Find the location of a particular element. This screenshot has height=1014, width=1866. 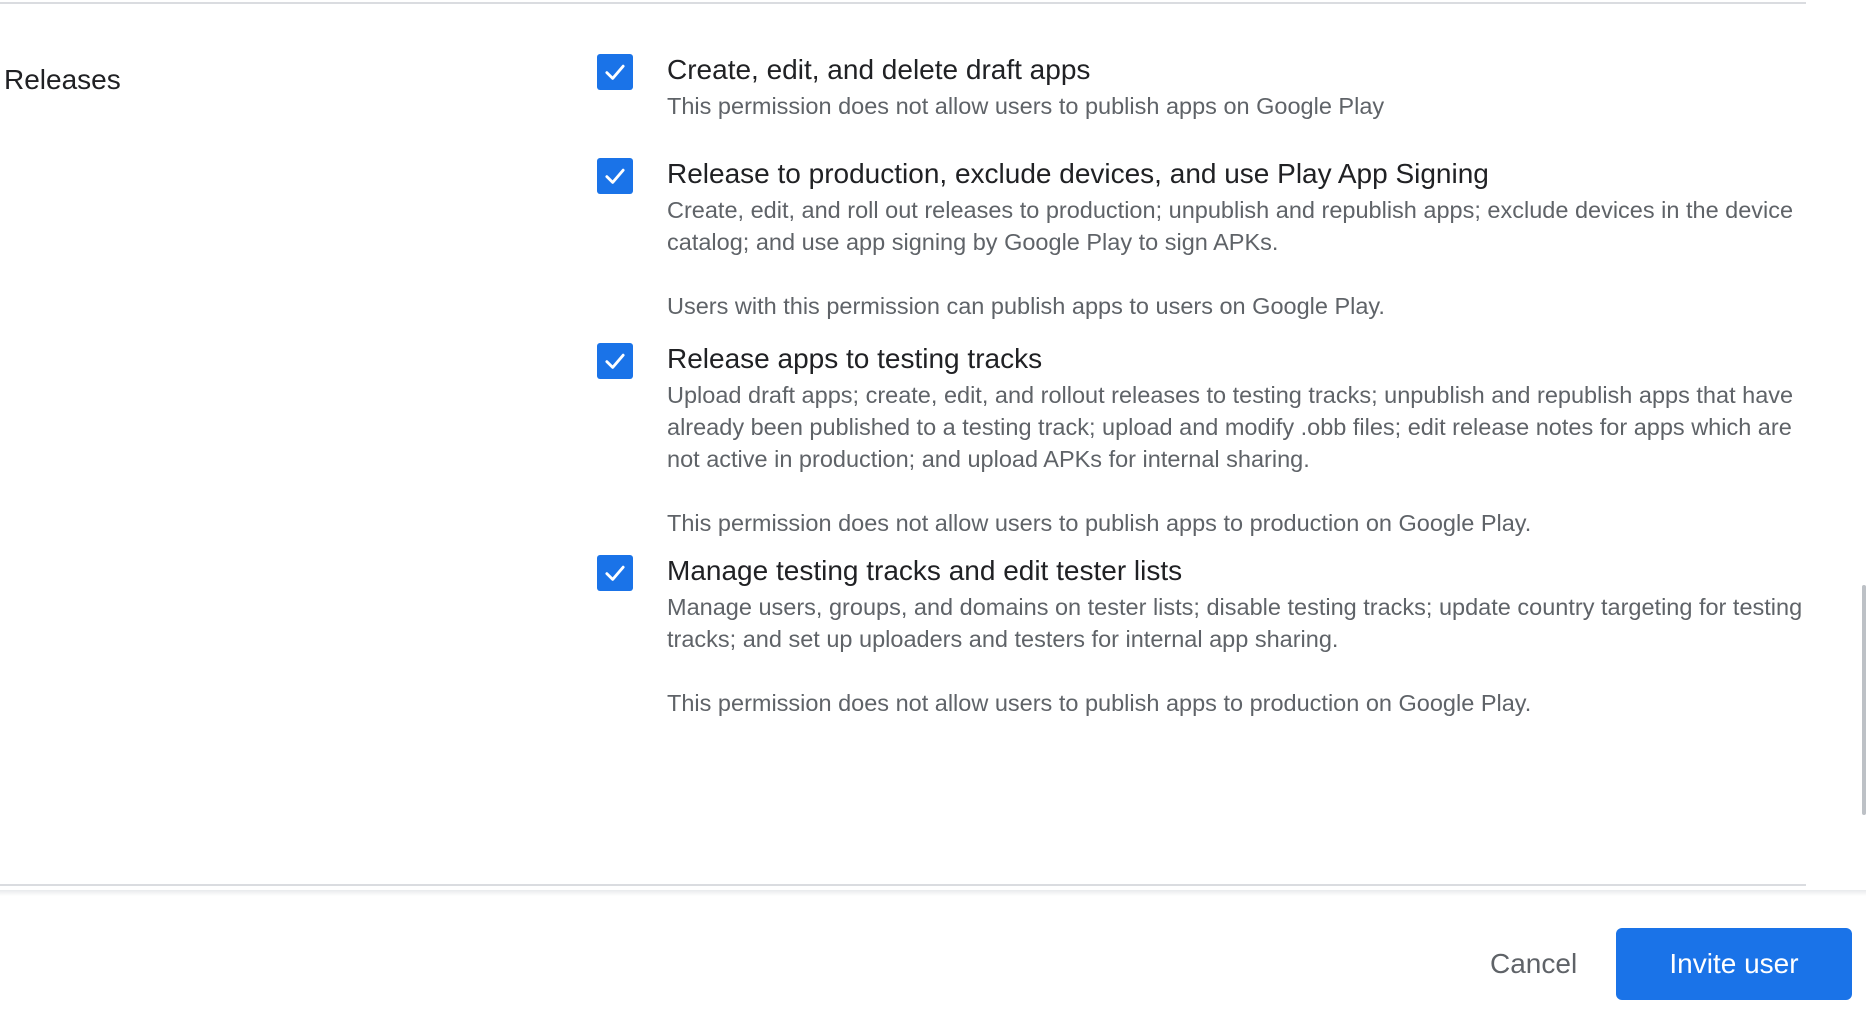

permission-title: Release apps to testing tracks is located at coordinates (855, 358).